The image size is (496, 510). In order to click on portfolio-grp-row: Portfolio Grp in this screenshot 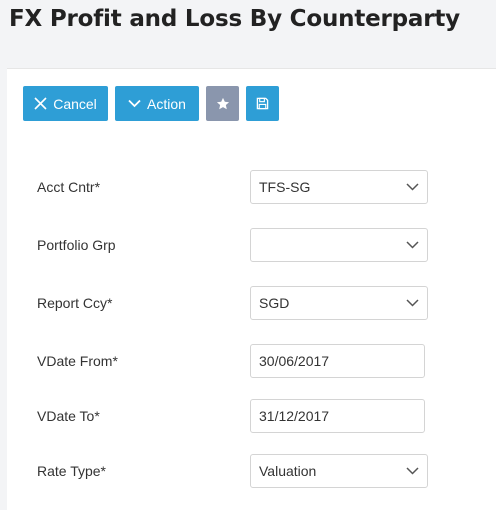, I will do `click(237, 245)`.